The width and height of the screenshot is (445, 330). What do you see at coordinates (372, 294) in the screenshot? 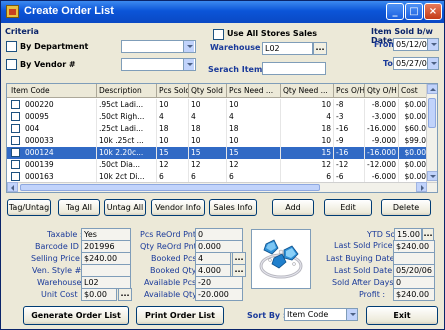
I see `profit-label: Profit :` at bounding box center [372, 294].